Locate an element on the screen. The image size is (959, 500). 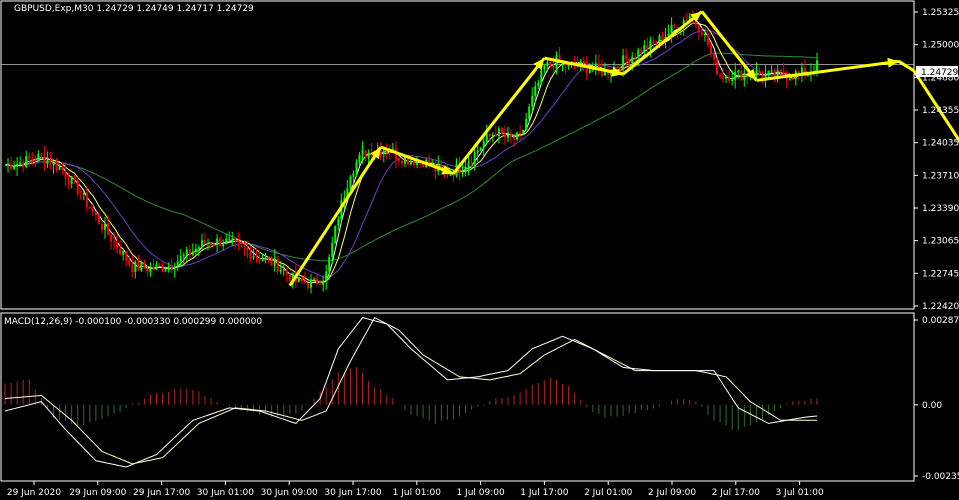
price-tick-label: 1.23065 is located at coordinates (940, 242).